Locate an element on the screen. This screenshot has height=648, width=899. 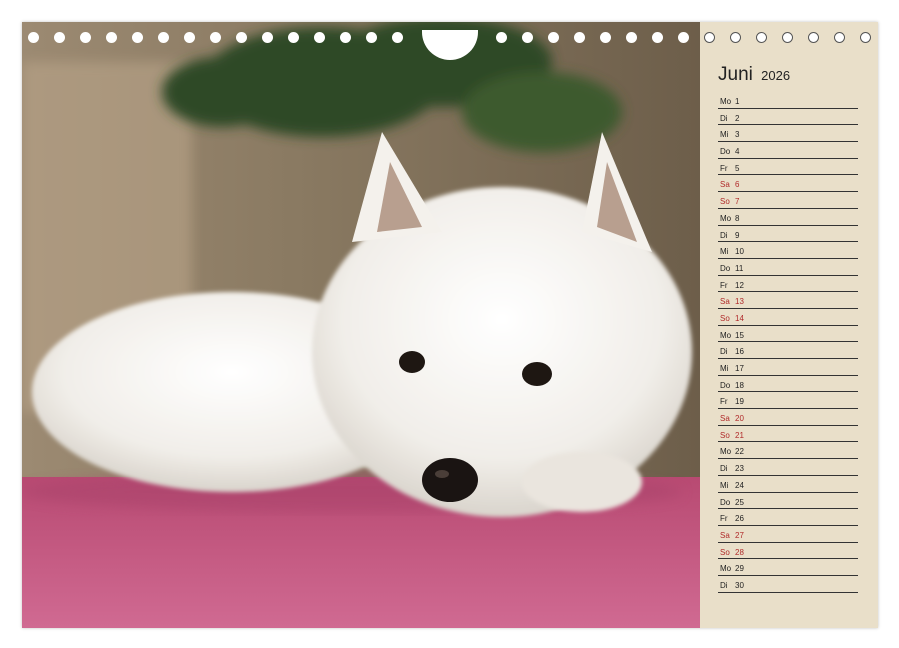
day-row: Mi 24 is located at coordinates (788, 484).